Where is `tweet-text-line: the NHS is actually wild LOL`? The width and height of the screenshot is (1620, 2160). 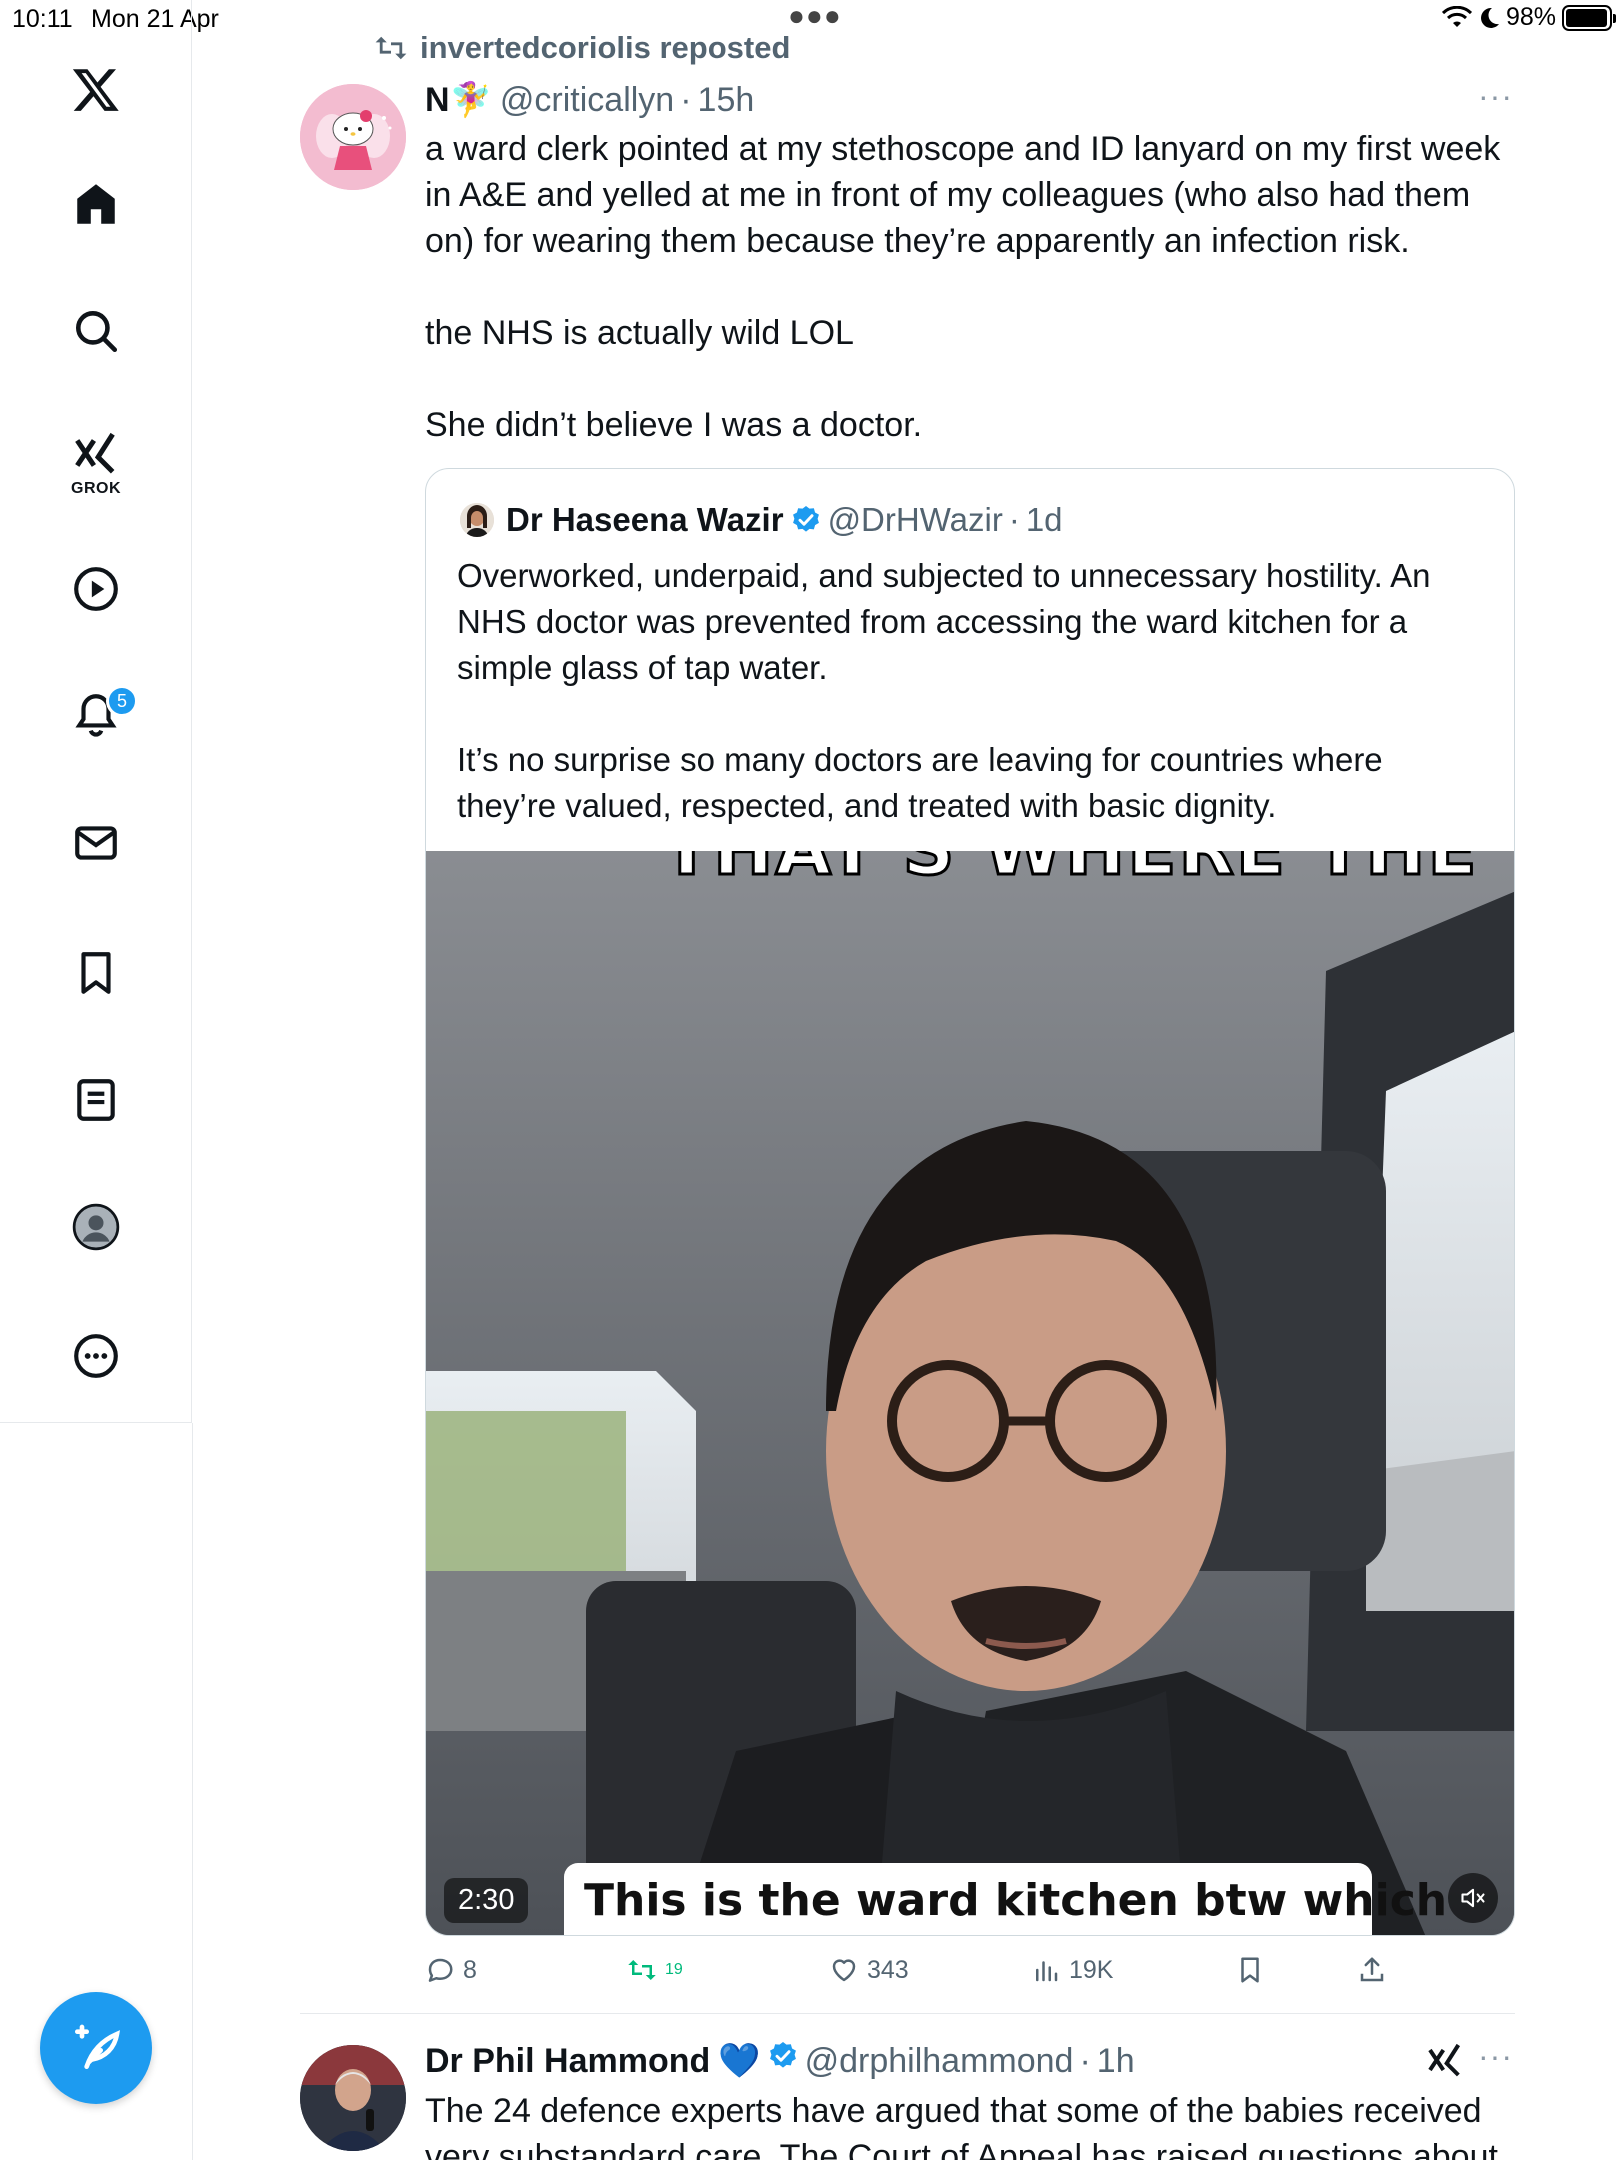 tweet-text-line: the NHS is actually wild LOL is located at coordinates (639, 333).